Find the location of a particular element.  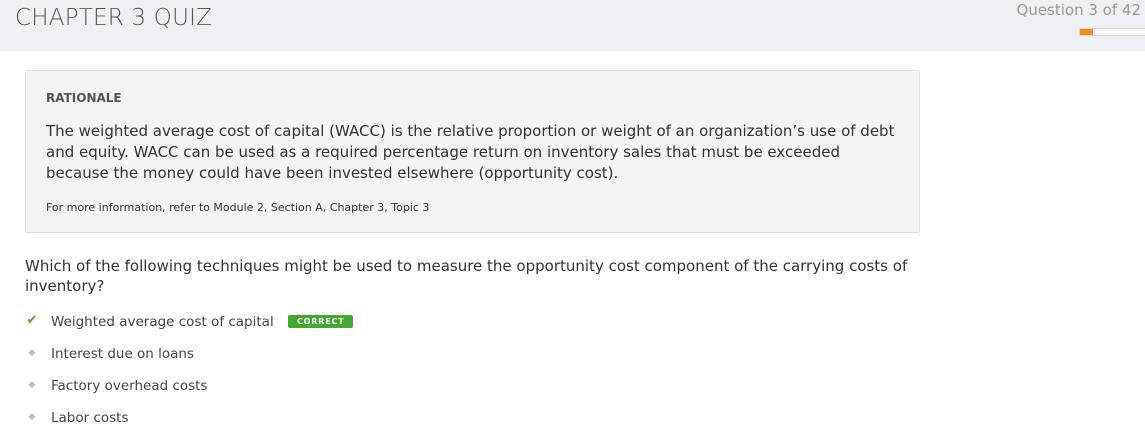

progress-fill is located at coordinates (1086, 32).